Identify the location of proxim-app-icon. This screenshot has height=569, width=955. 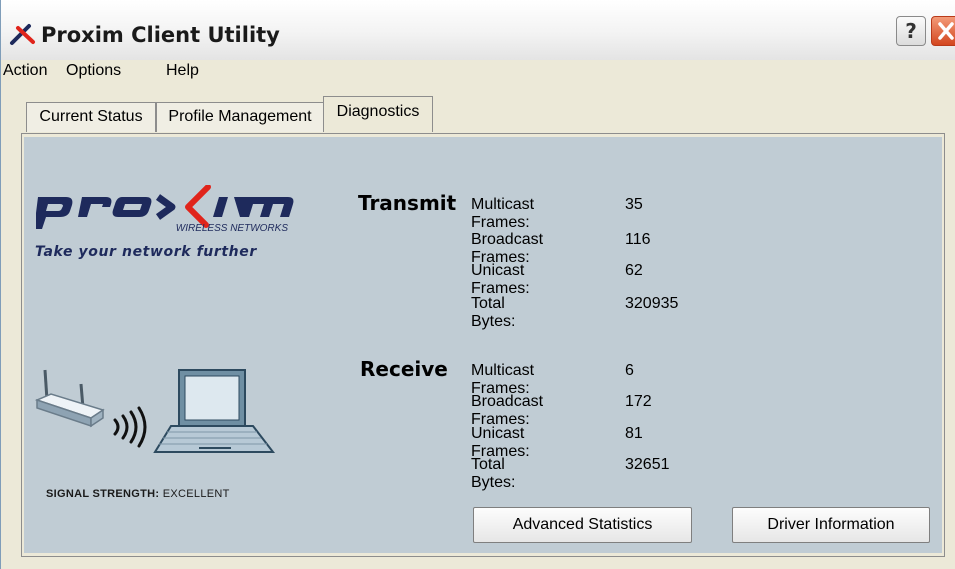
(22, 34).